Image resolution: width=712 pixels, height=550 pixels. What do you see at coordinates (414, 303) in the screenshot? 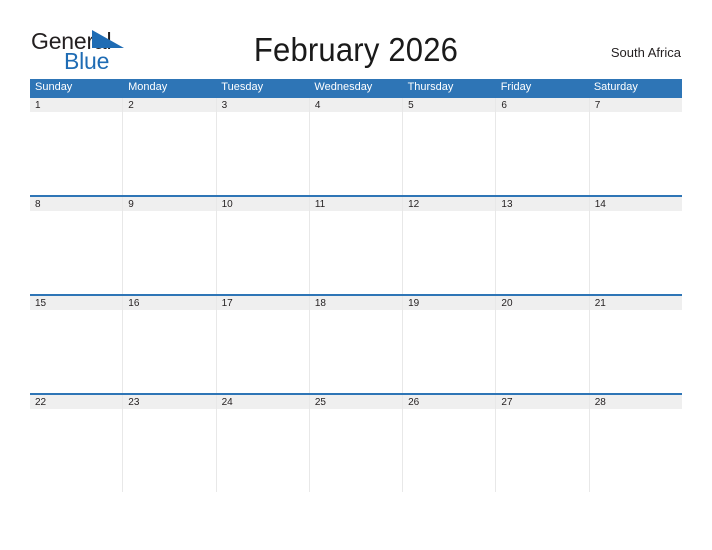
I see `day-number: 19` at bounding box center [414, 303].